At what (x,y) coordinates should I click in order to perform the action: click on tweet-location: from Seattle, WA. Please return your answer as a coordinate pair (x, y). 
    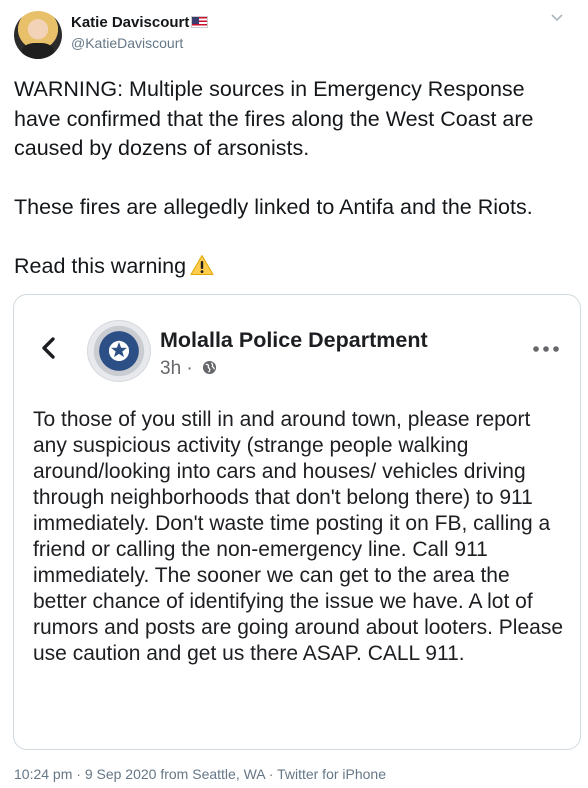
    Looking at the image, I should click on (212, 774).